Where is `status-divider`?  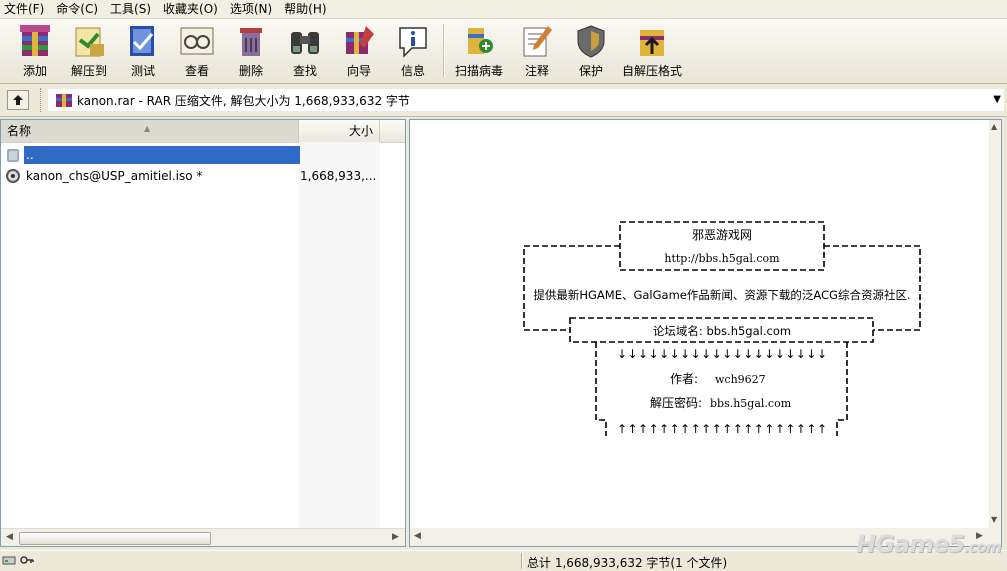
status-divider is located at coordinates (522, 561).